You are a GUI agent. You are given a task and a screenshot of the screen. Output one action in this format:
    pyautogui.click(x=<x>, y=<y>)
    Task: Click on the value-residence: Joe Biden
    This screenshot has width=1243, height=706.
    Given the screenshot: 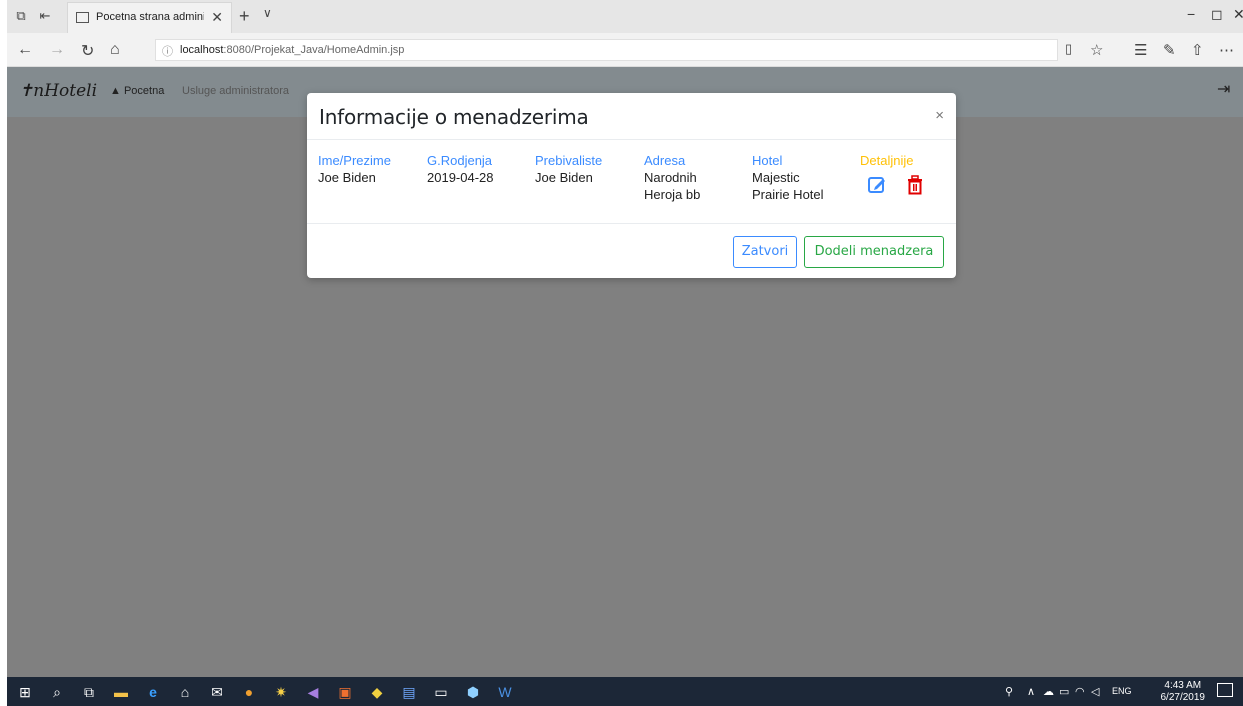 What is the action you would take?
    pyautogui.click(x=564, y=177)
    